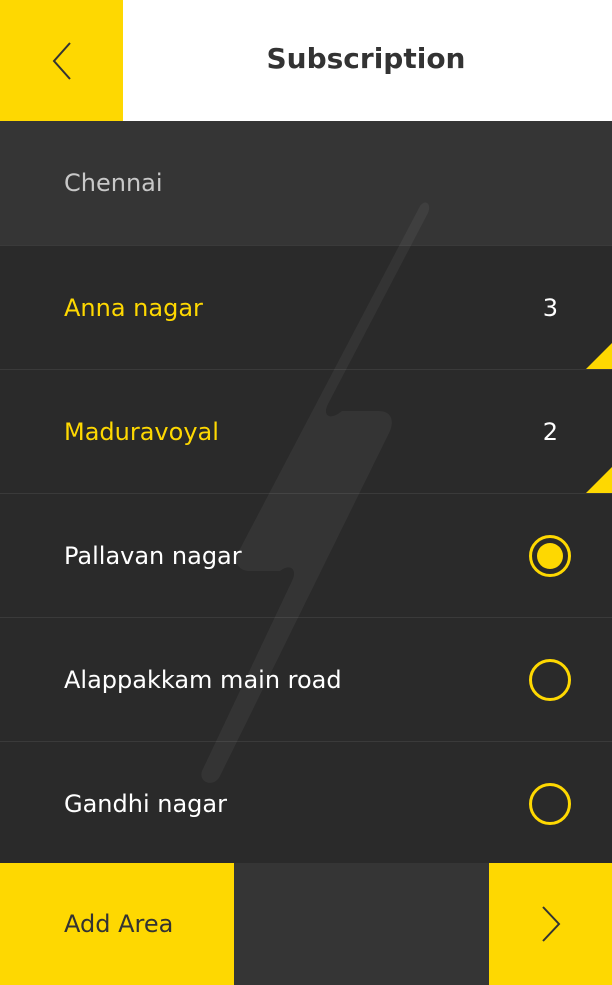 Image resolution: width=612 pixels, height=985 pixels. What do you see at coordinates (306, 924) in the screenshot?
I see `footer: Add Area` at bounding box center [306, 924].